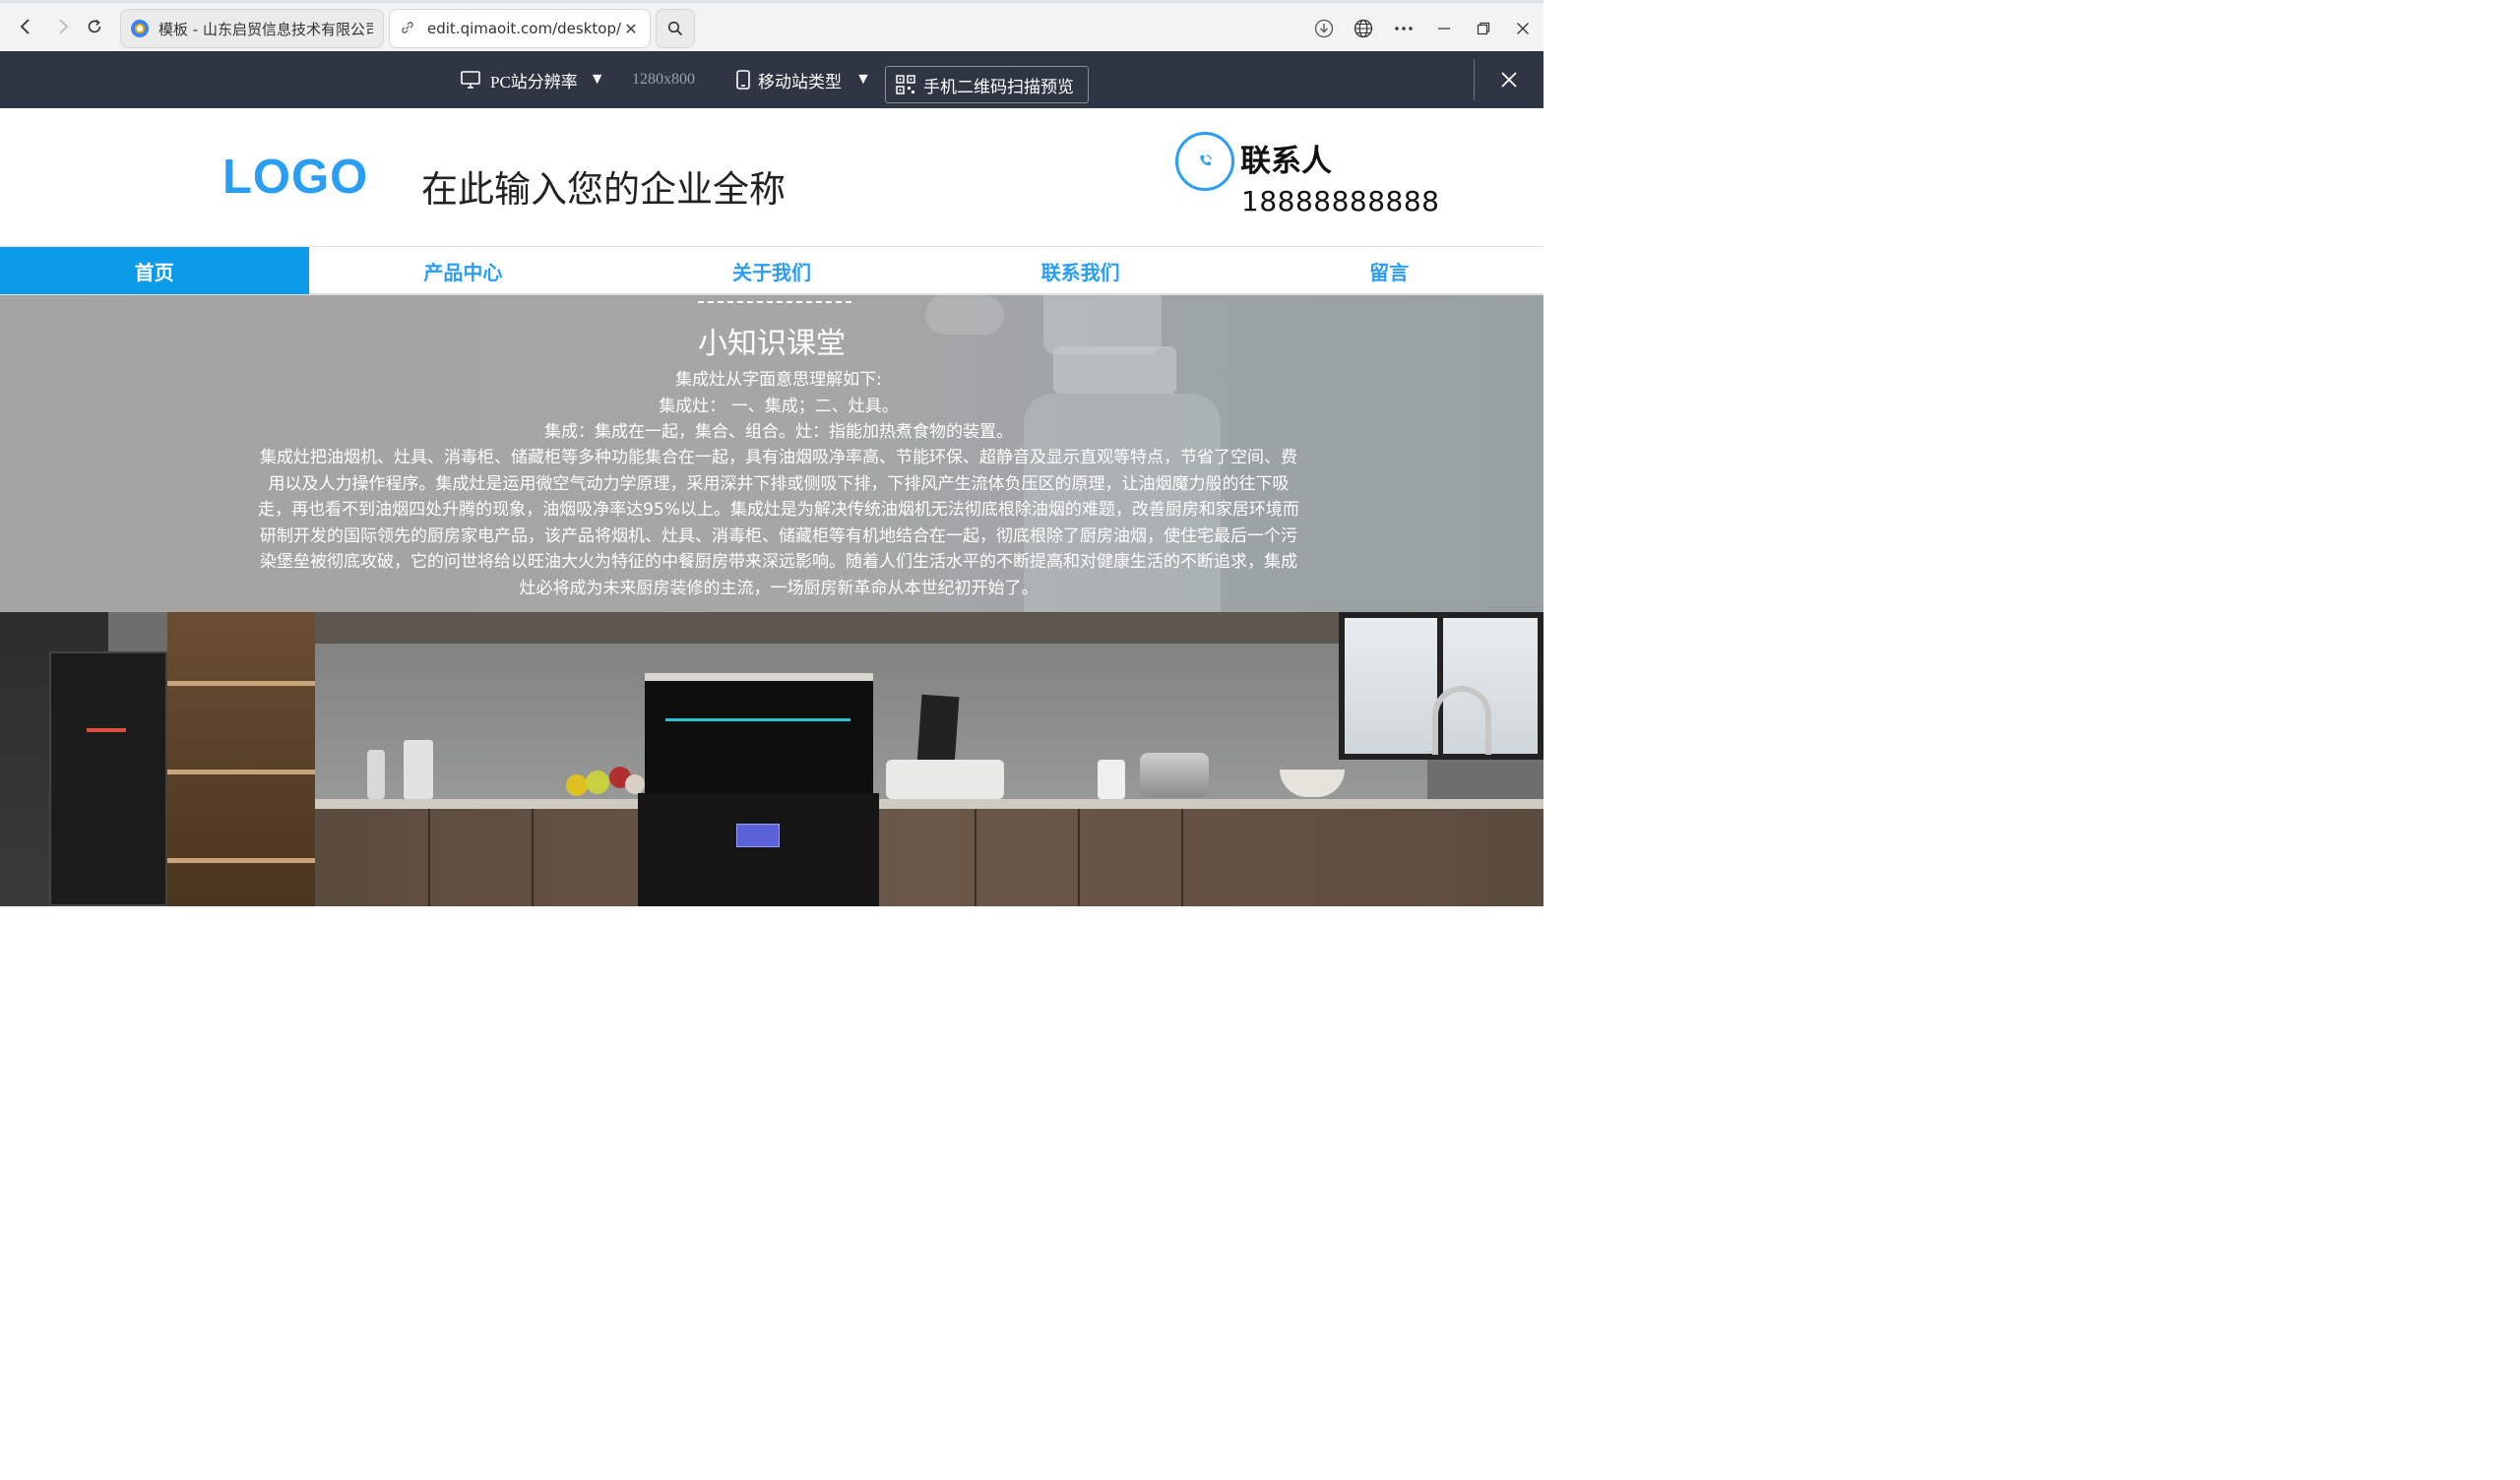 The width and height of the screenshot is (2520, 1480). I want to click on company-name: 在此输入您的企业全称, so click(603, 190).